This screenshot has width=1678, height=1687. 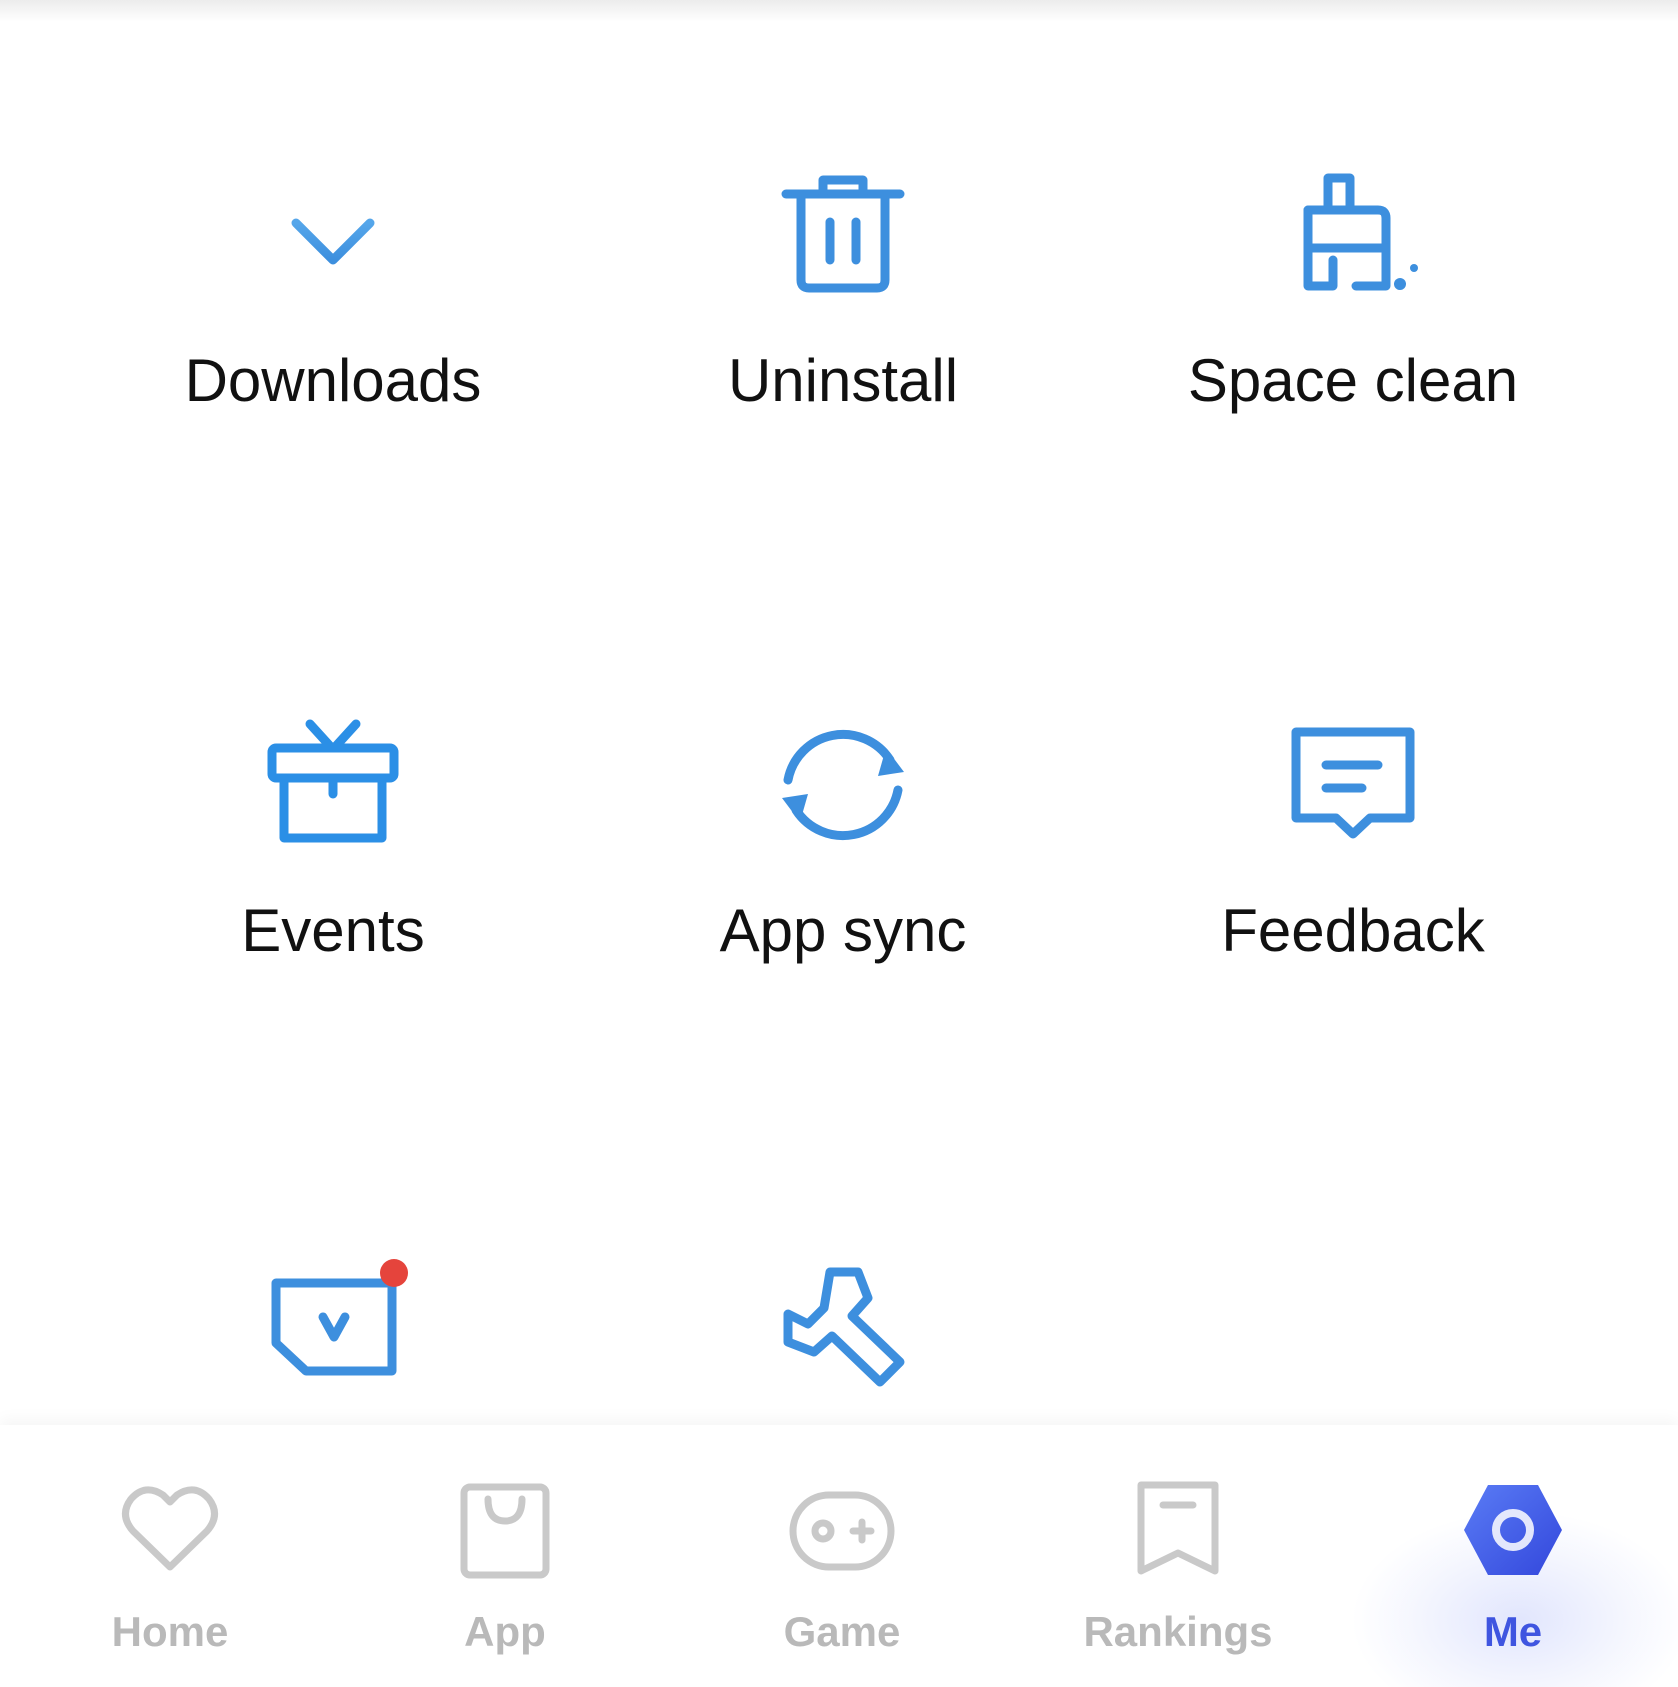 What do you see at coordinates (505, 1530) in the screenshot?
I see `bag-icon` at bounding box center [505, 1530].